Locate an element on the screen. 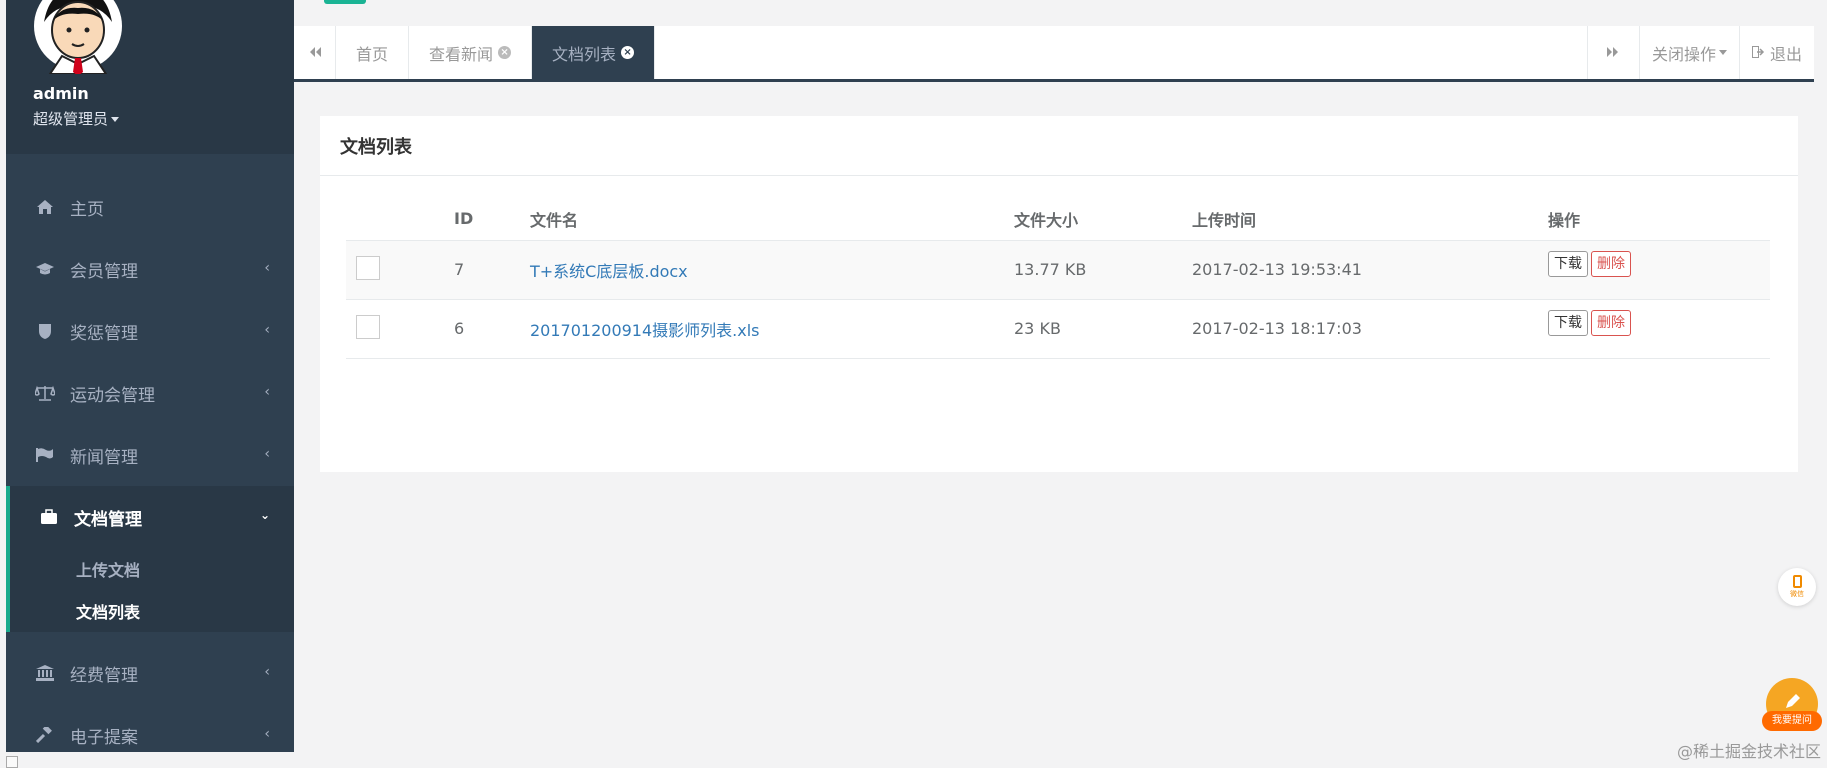 This screenshot has width=1827, height=768. header-select is located at coordinates (400, 219).